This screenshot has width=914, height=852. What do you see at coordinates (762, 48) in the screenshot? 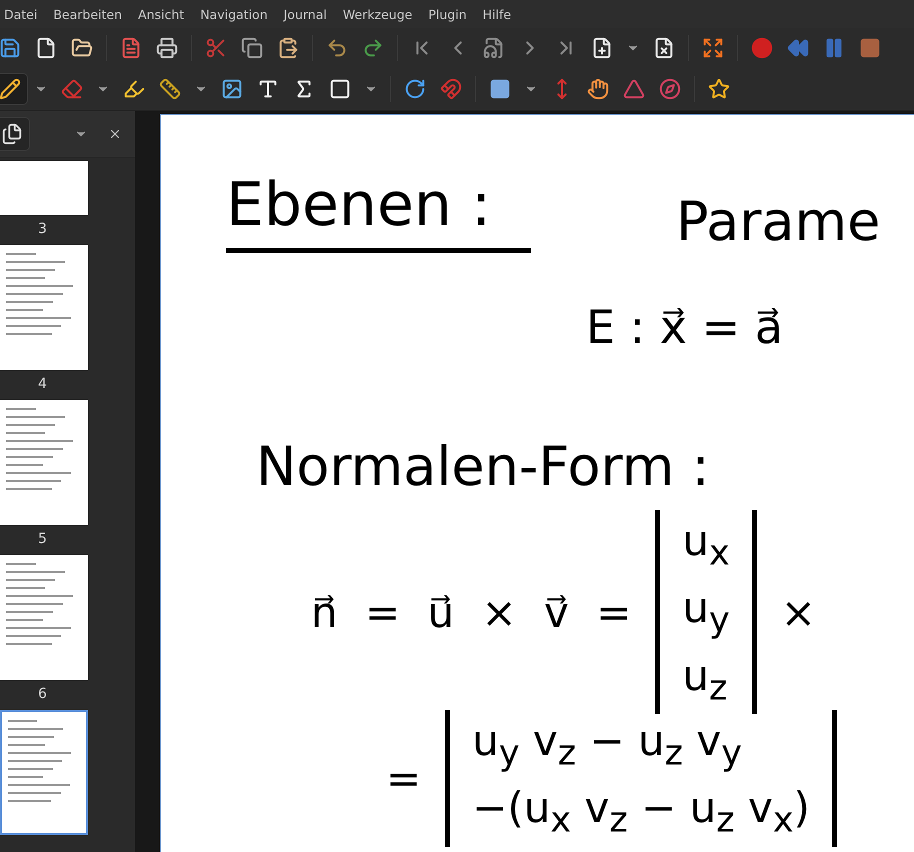
I see `record-icon` at bounding box center [762, 48].